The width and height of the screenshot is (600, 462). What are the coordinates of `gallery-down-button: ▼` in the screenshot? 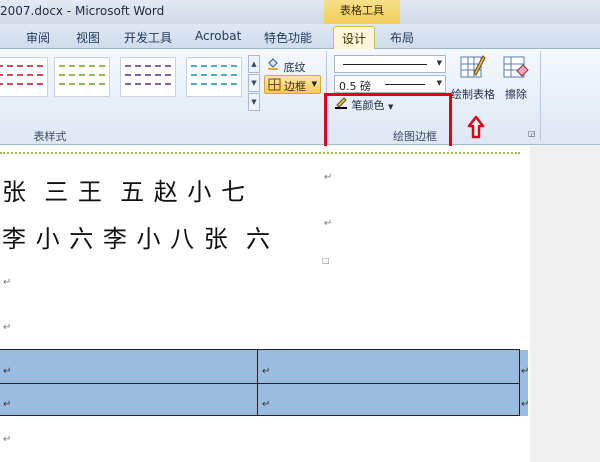 It's located at (254, 83).